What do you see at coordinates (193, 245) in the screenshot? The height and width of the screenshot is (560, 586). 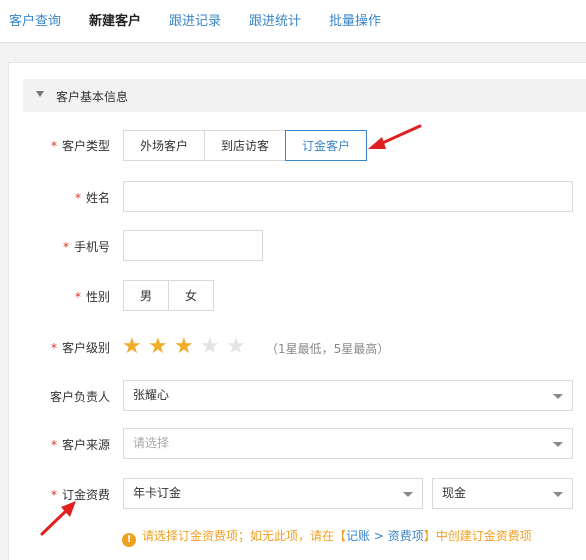 I see `phone-input` at bounding box center [193, 245].